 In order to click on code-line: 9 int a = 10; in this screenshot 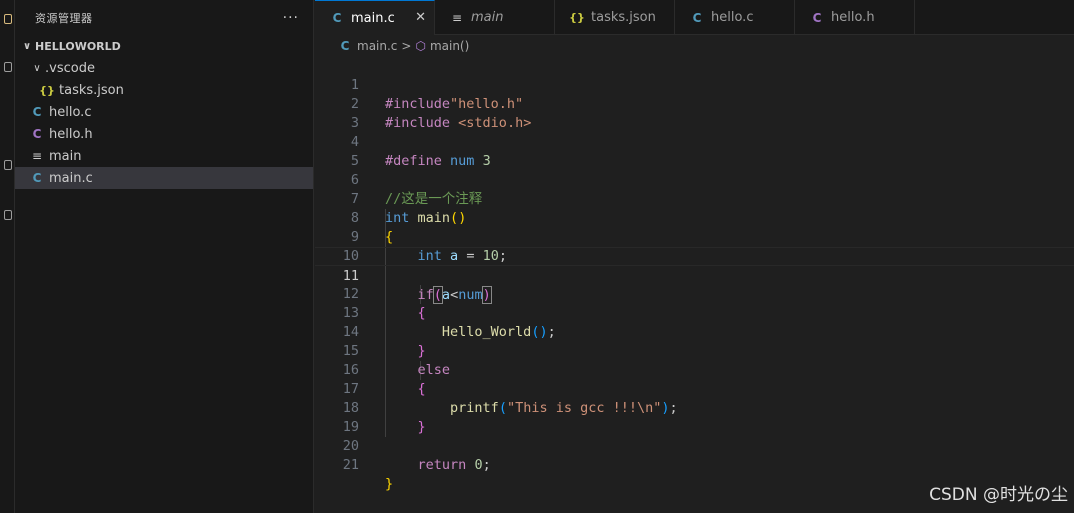, I will do `click(694, 236)`.